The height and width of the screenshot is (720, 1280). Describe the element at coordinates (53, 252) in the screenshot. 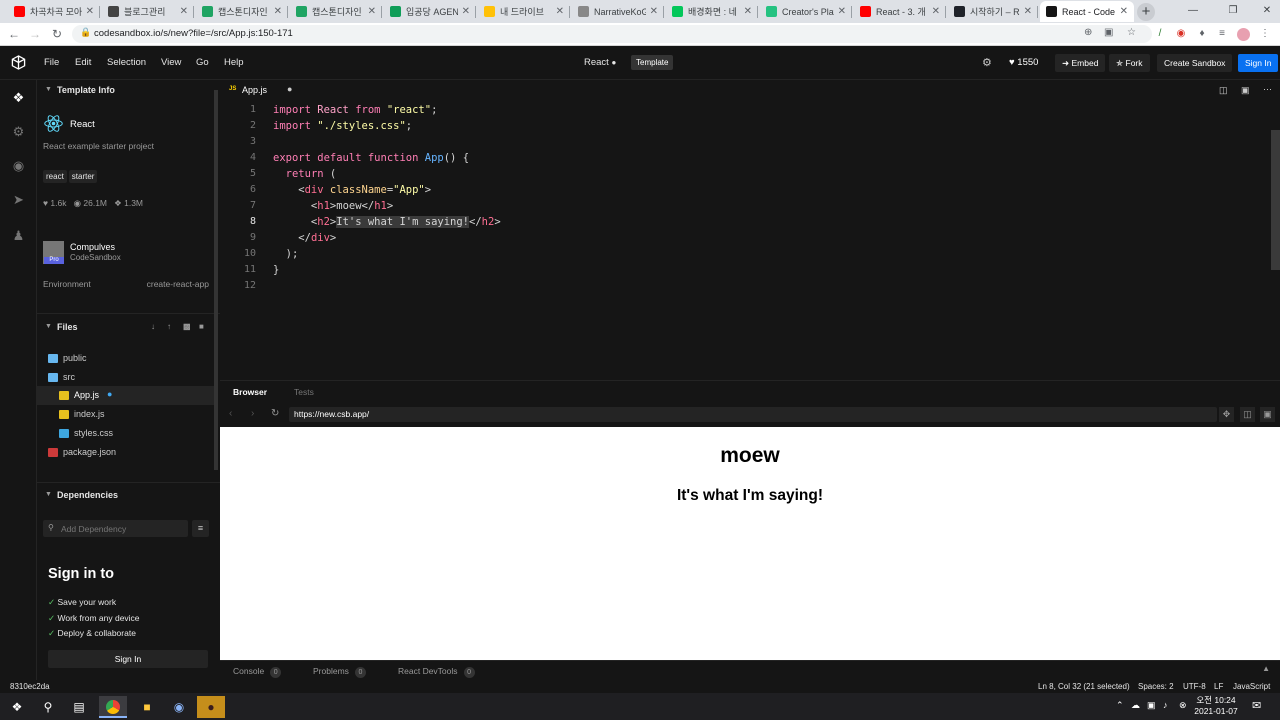

I see `author-avatar: Pro` at that location.